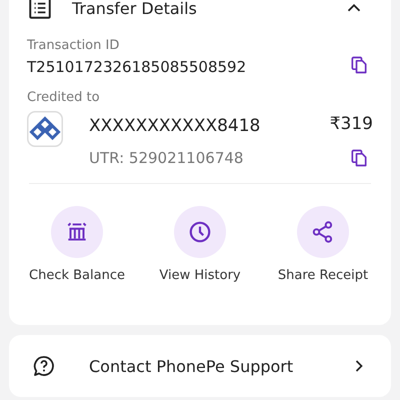 This screenshot has height=400, width=400. I want to click on clock-icon, so click(200, 232).